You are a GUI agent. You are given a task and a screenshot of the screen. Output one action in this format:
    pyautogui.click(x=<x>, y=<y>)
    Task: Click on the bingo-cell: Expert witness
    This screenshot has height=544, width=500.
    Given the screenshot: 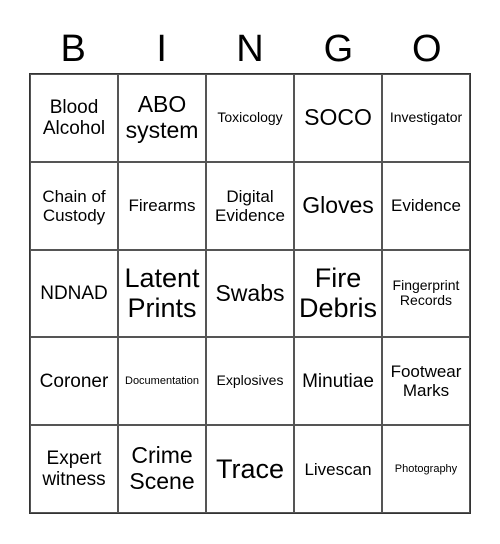 What is the action you would take?
    pyautogui.click(x=74, y=469)
    